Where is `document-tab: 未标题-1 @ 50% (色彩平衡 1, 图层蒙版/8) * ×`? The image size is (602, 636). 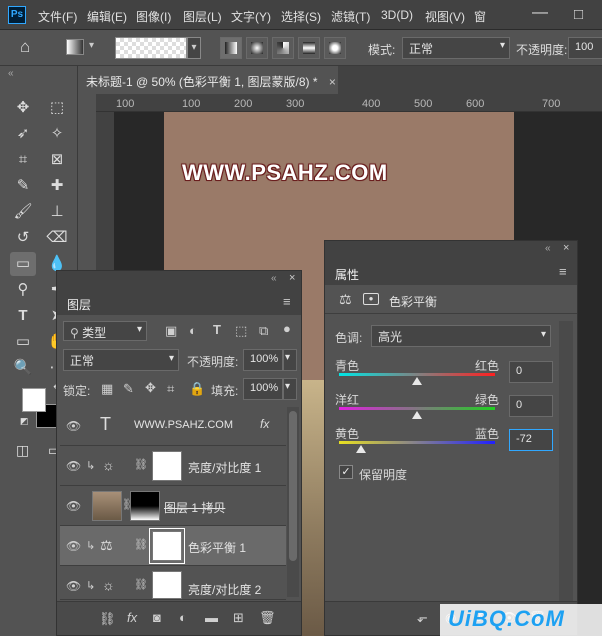 document-tab: 未标题-1 @ 50% (色彩平衡 1, 图层蒙版/8) * × is located at coordinates (208, 80).